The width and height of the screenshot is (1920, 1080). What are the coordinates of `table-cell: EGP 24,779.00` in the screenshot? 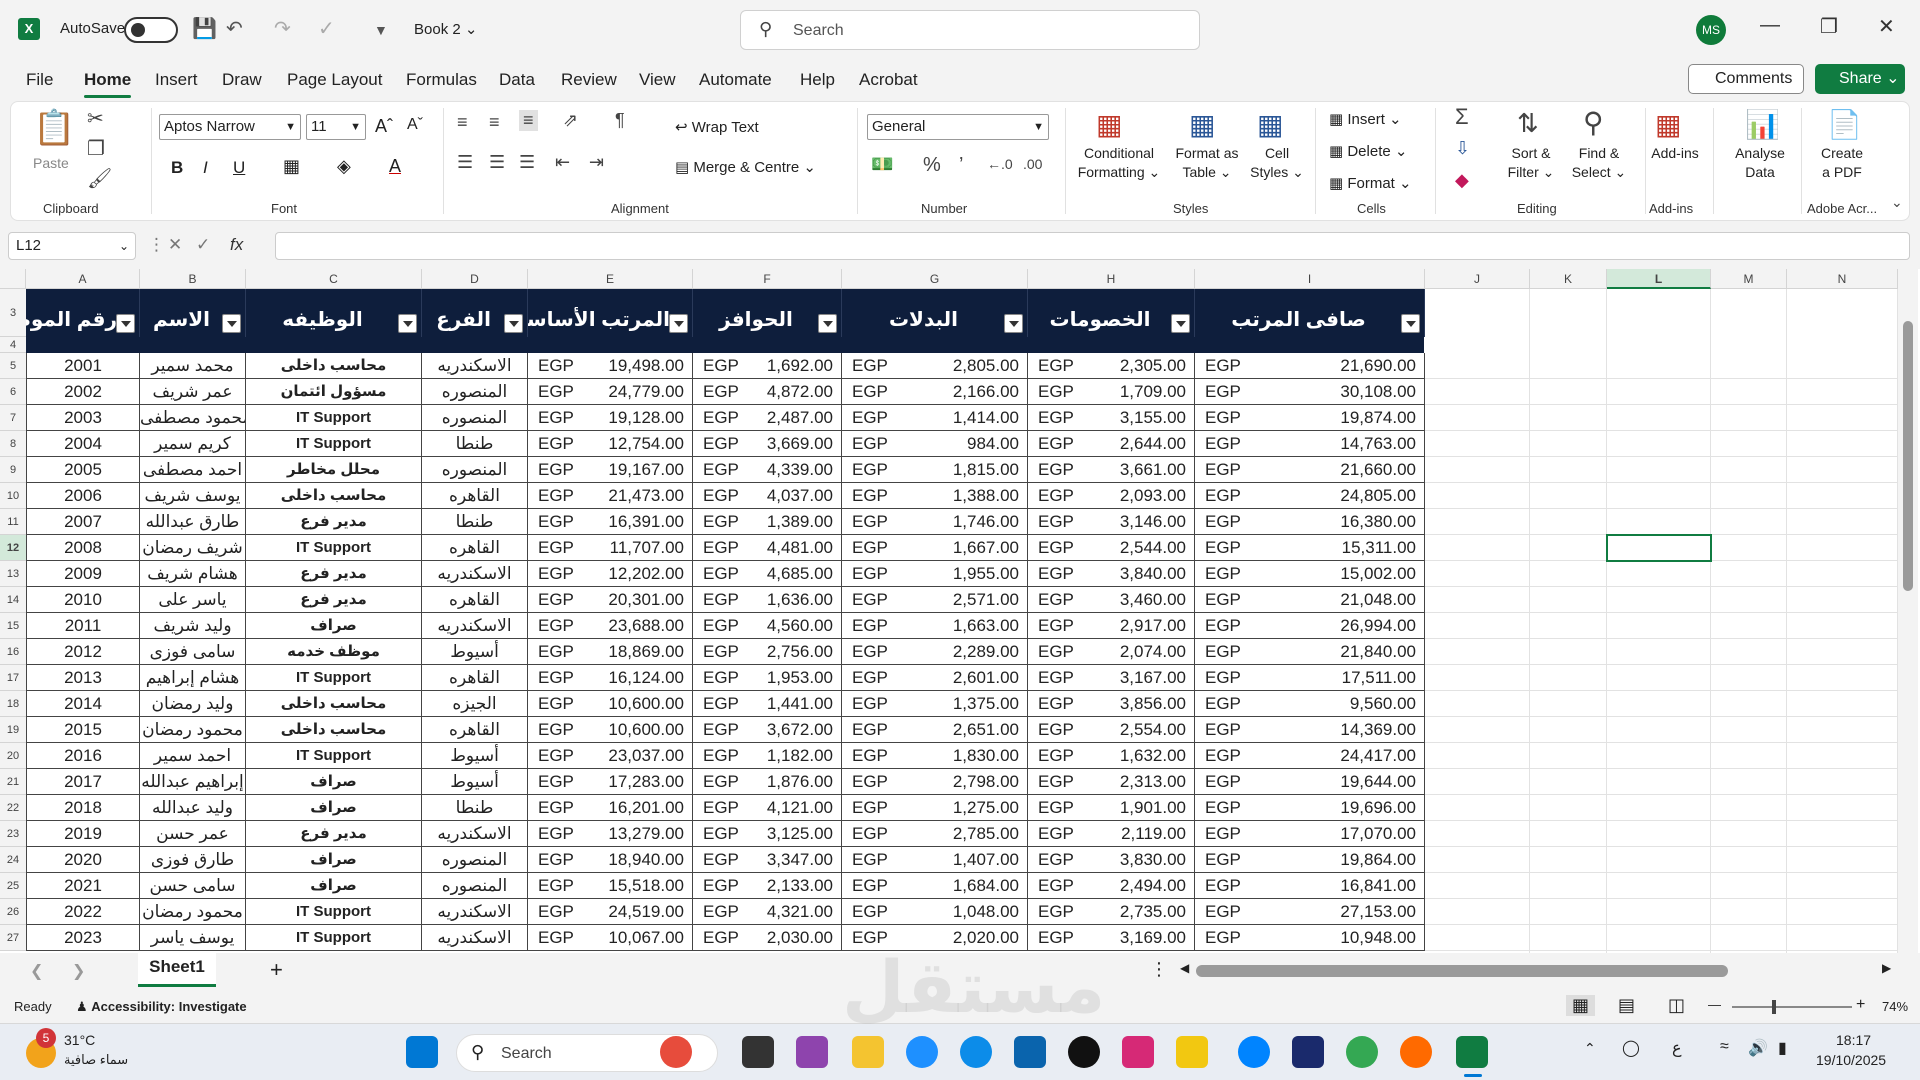 It's located at (610, 392).